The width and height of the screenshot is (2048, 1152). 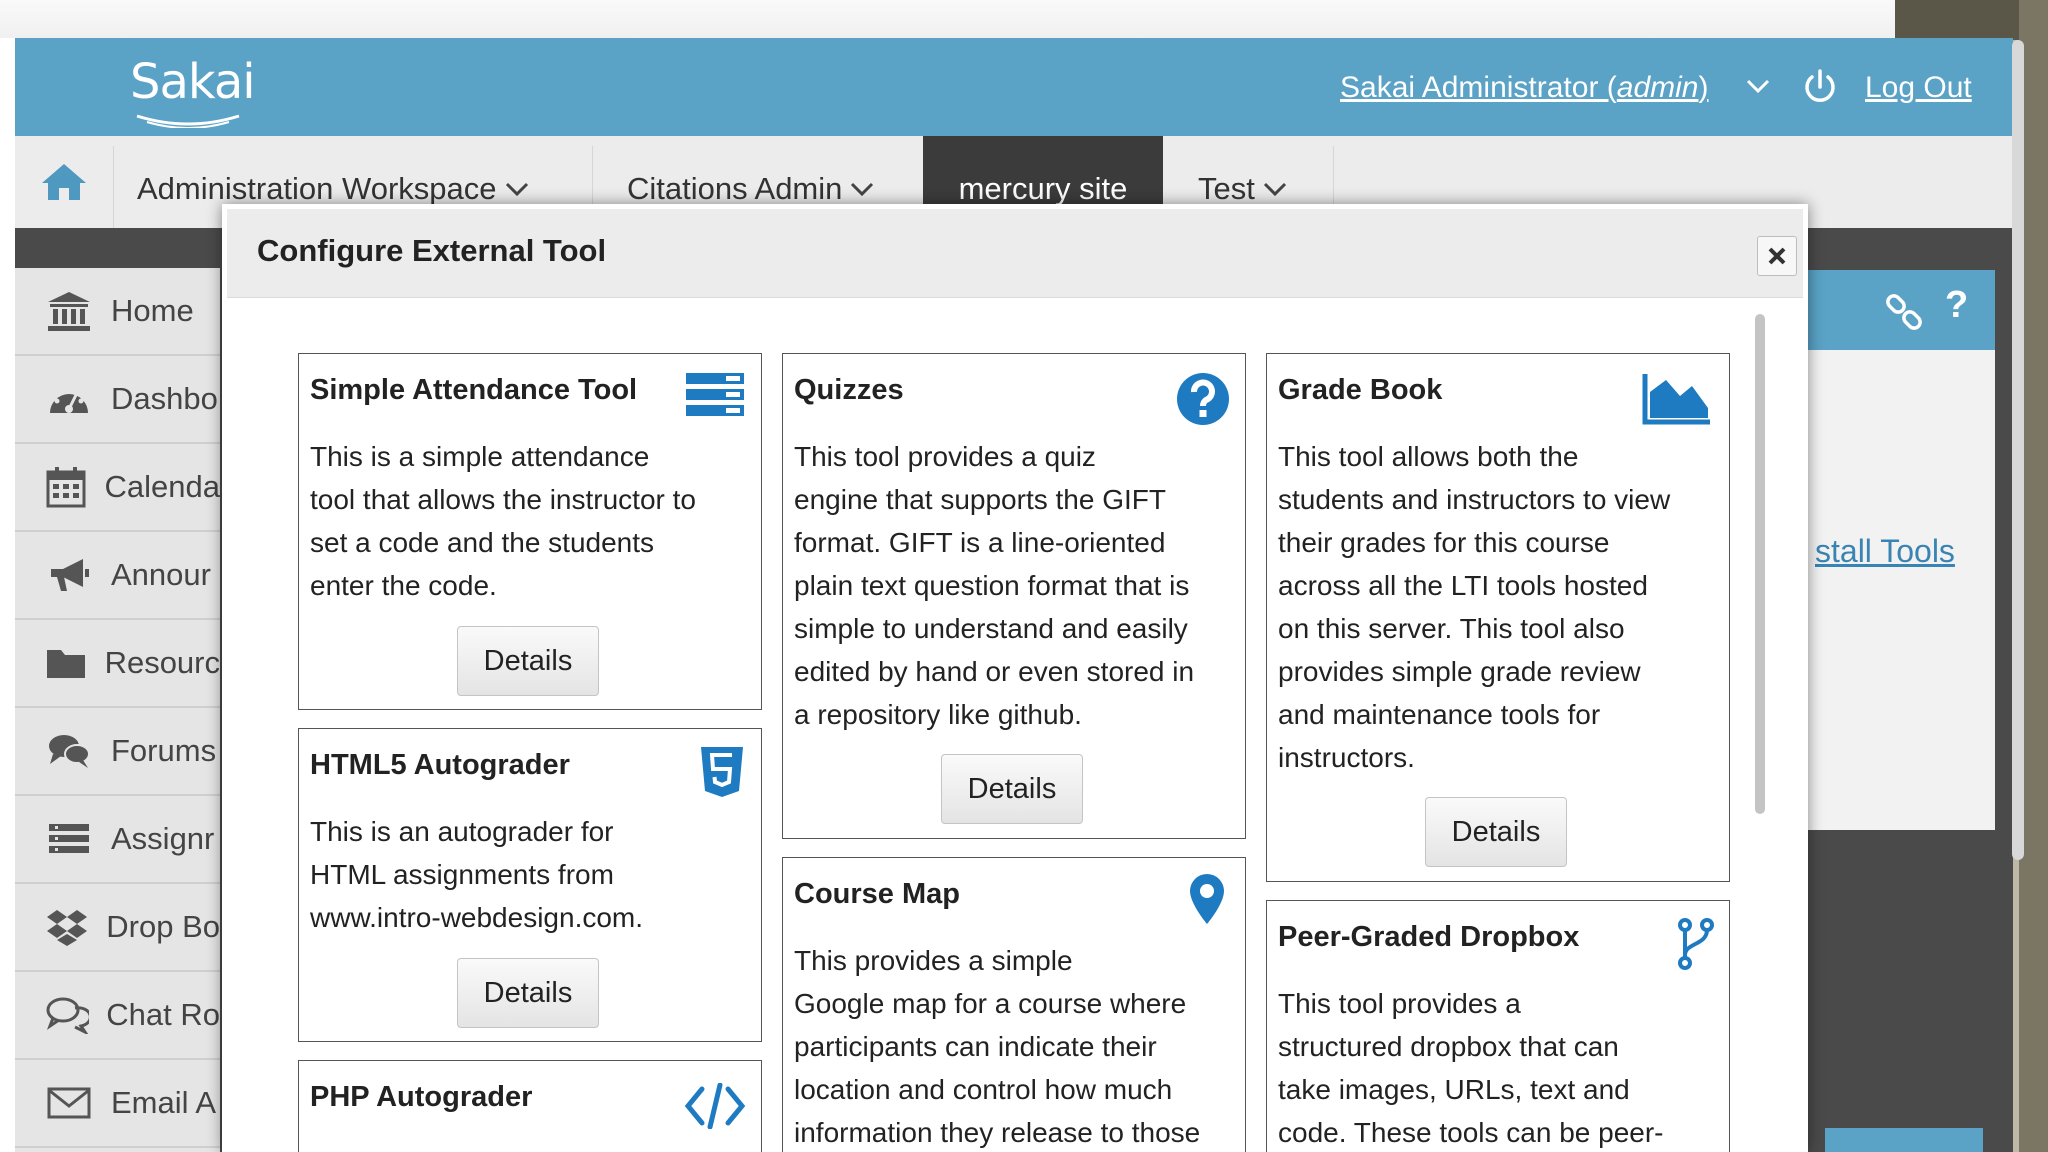 I want to click on user-menu-link: Sakai Administrator (admin), so click(x=1524, y=88).